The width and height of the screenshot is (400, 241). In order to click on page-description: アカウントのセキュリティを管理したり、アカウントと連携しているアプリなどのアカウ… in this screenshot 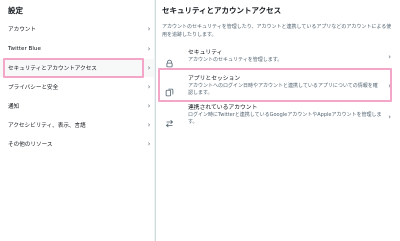, I will do `click(277, 31)`.